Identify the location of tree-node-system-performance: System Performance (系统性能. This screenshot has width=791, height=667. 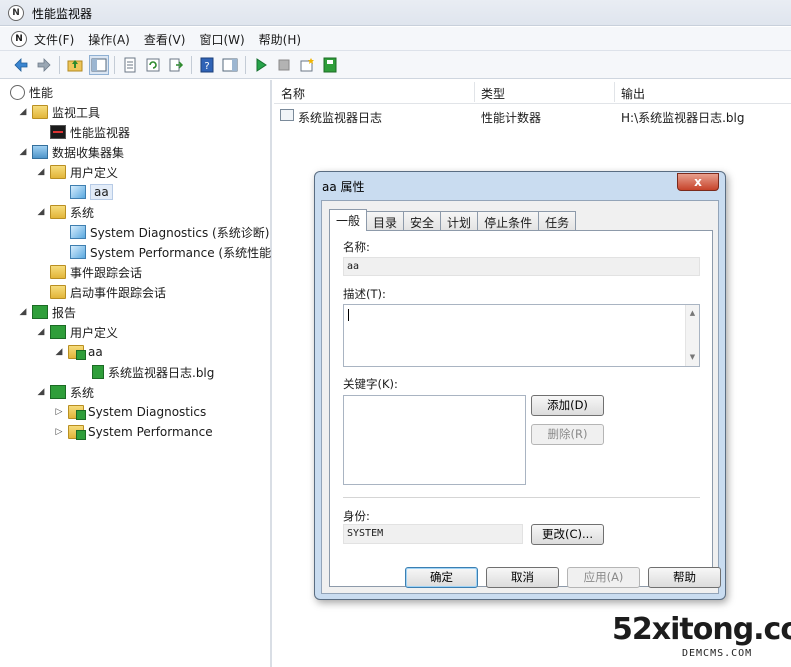
(170, 252).